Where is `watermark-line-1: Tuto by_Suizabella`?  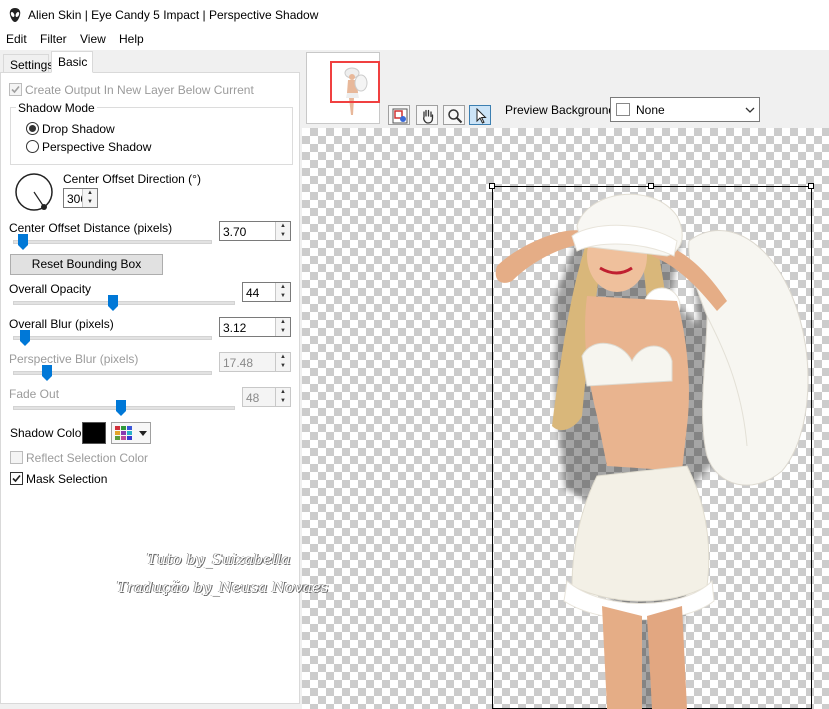 watermark-line-1: Tuto by_Suizabella is located at coordinates (219, 559).